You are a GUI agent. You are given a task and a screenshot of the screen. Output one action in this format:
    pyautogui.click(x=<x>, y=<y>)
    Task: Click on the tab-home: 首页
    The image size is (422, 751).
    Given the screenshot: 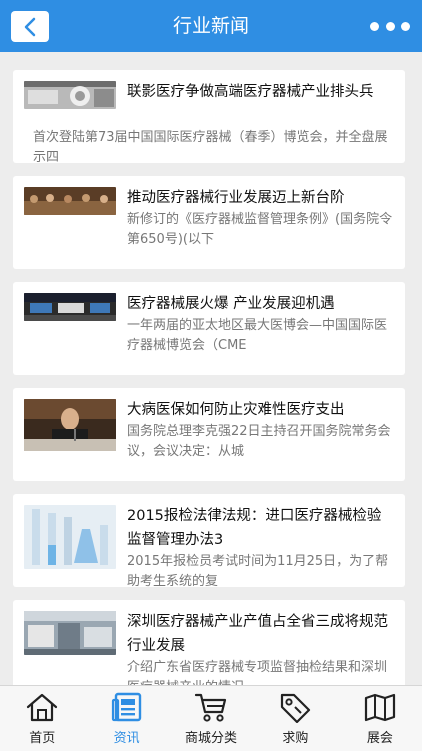 What is the action you would take?
    pyautogui.click(x=42, y=718)
    